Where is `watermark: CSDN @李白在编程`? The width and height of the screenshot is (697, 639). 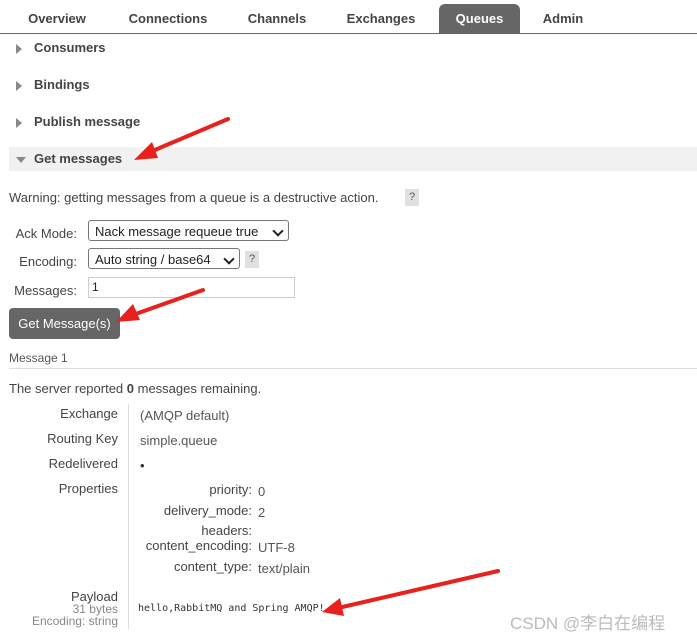 watermark: CSDN @李白在编程 is located at coordinates (588, 623).